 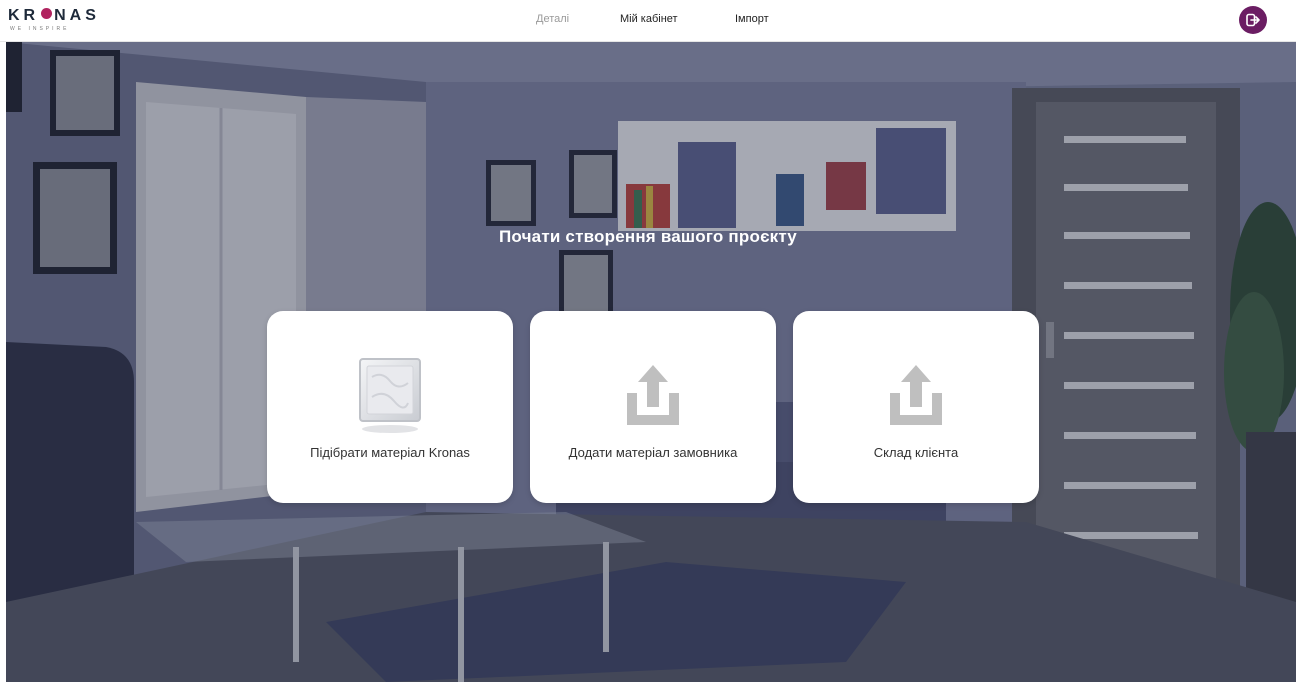 I want to click on nav-my-cabinet: Мій кабінет, so click(x=649, y=19).